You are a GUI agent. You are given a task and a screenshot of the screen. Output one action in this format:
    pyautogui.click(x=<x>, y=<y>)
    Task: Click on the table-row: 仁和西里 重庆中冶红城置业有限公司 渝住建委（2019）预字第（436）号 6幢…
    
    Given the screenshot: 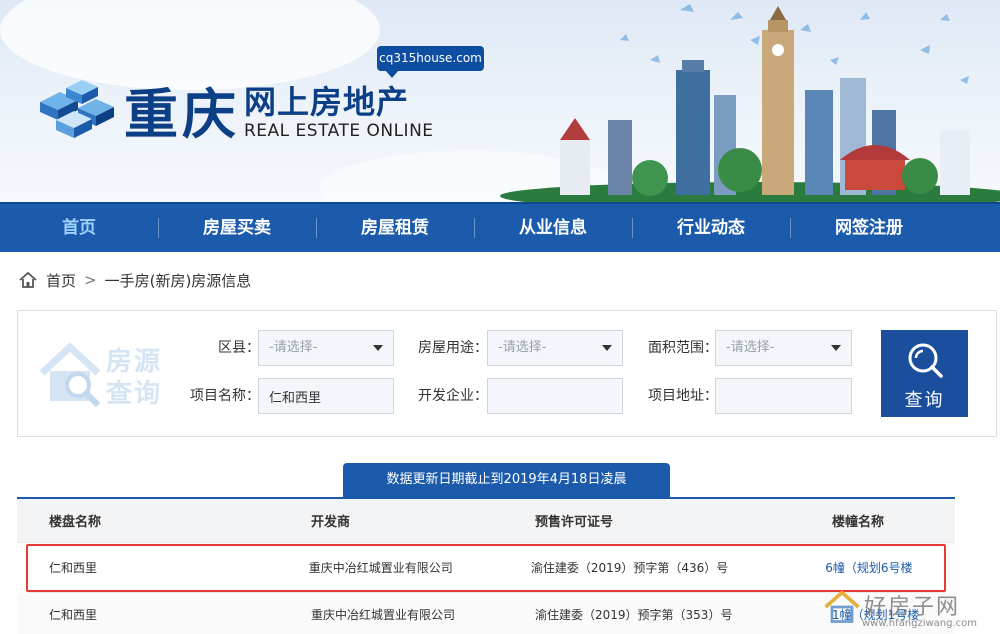 What is the action you would take?
    pyautogui.click(x=486, y=568)
    